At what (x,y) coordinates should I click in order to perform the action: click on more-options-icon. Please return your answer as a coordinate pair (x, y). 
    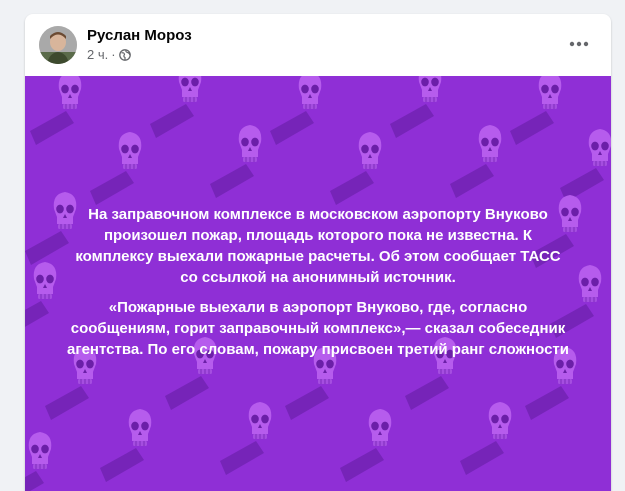
    Looking at the image, I should click on (579, 44).